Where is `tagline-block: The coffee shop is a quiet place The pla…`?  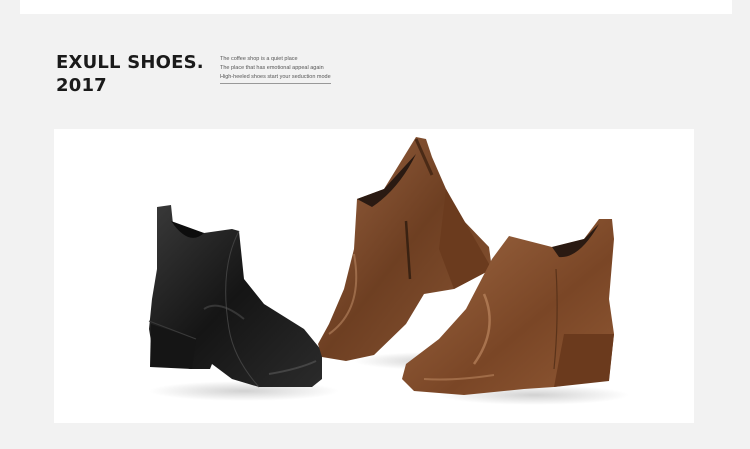
tagline-block: The coffee shop is a quiet place The pla… is located at coordinates (275, 69).